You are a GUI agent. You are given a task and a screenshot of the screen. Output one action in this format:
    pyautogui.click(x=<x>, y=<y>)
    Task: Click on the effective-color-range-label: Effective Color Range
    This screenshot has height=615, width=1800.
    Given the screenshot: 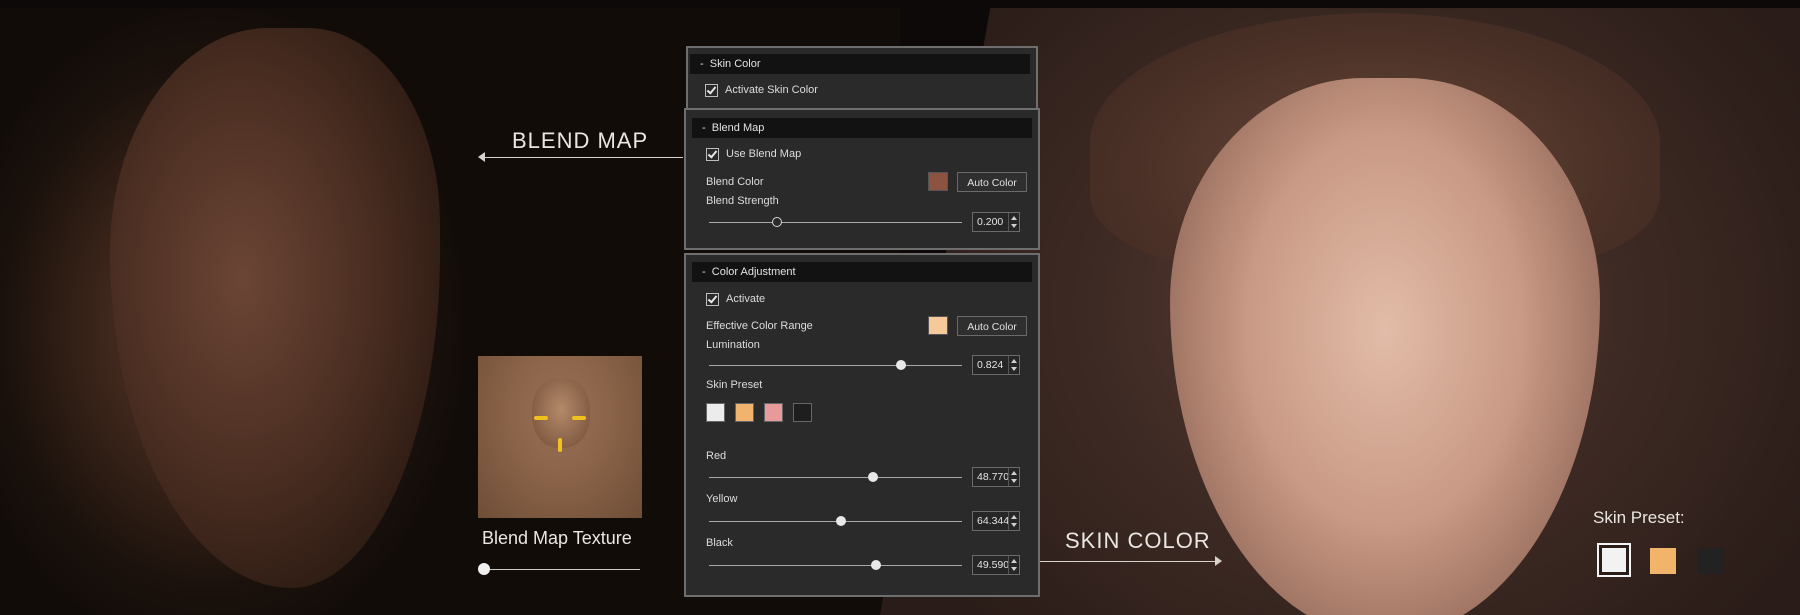 What is the action you would take?
    pyautogui.click(x=759, y=326)
    